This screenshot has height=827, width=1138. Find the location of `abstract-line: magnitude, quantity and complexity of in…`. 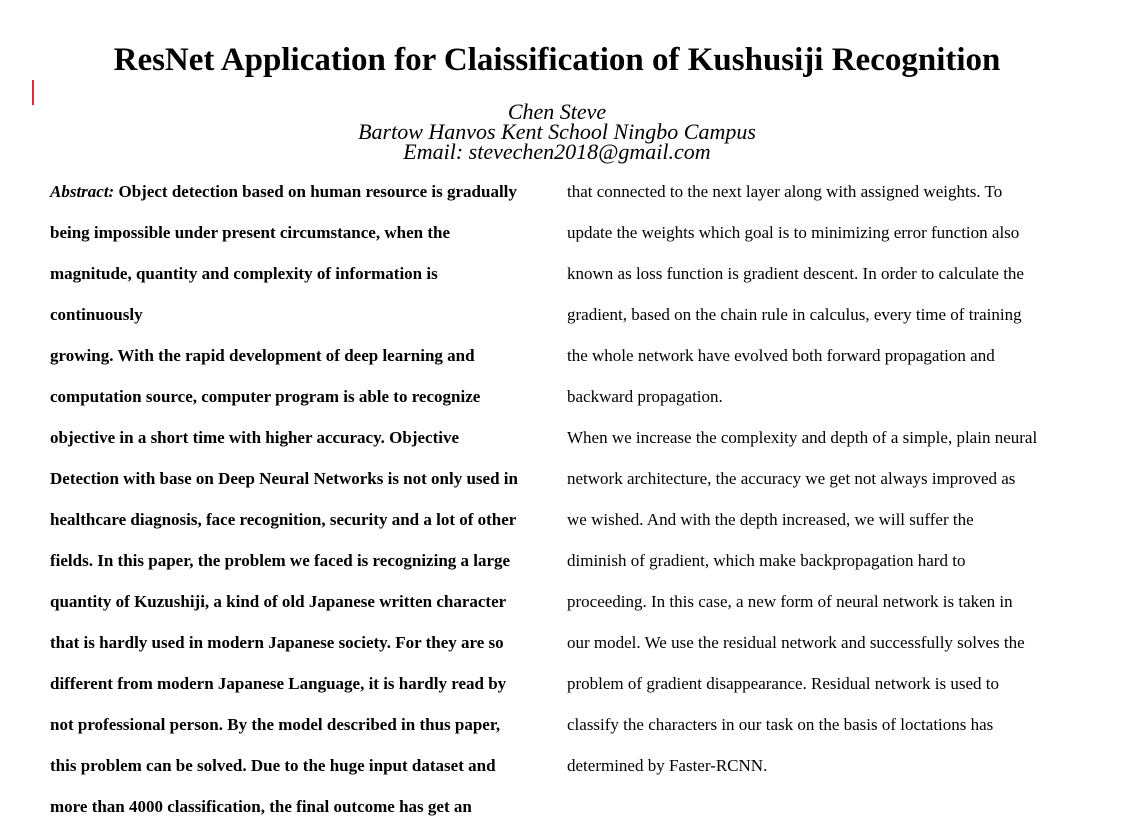

abstract-line: magnitude, quantity and complexity of in… is located at coordinates (244, 273).